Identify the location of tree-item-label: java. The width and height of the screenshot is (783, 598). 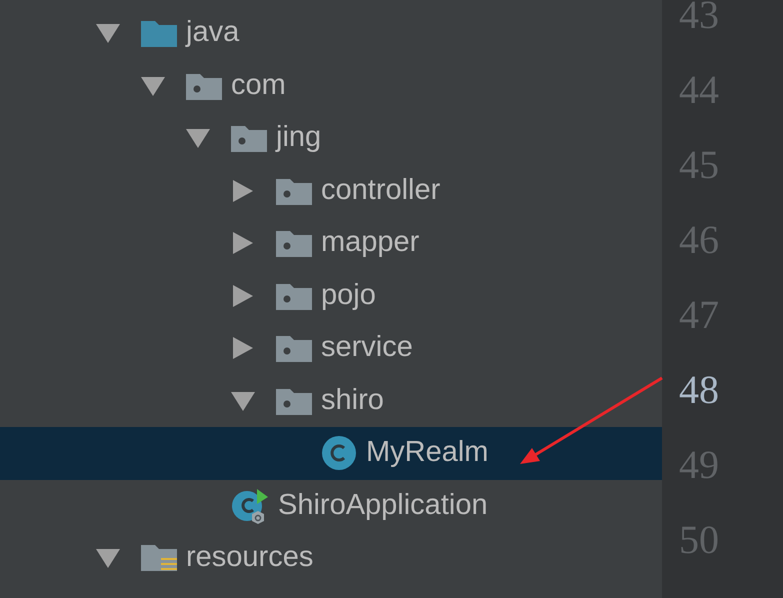
(213, 33).